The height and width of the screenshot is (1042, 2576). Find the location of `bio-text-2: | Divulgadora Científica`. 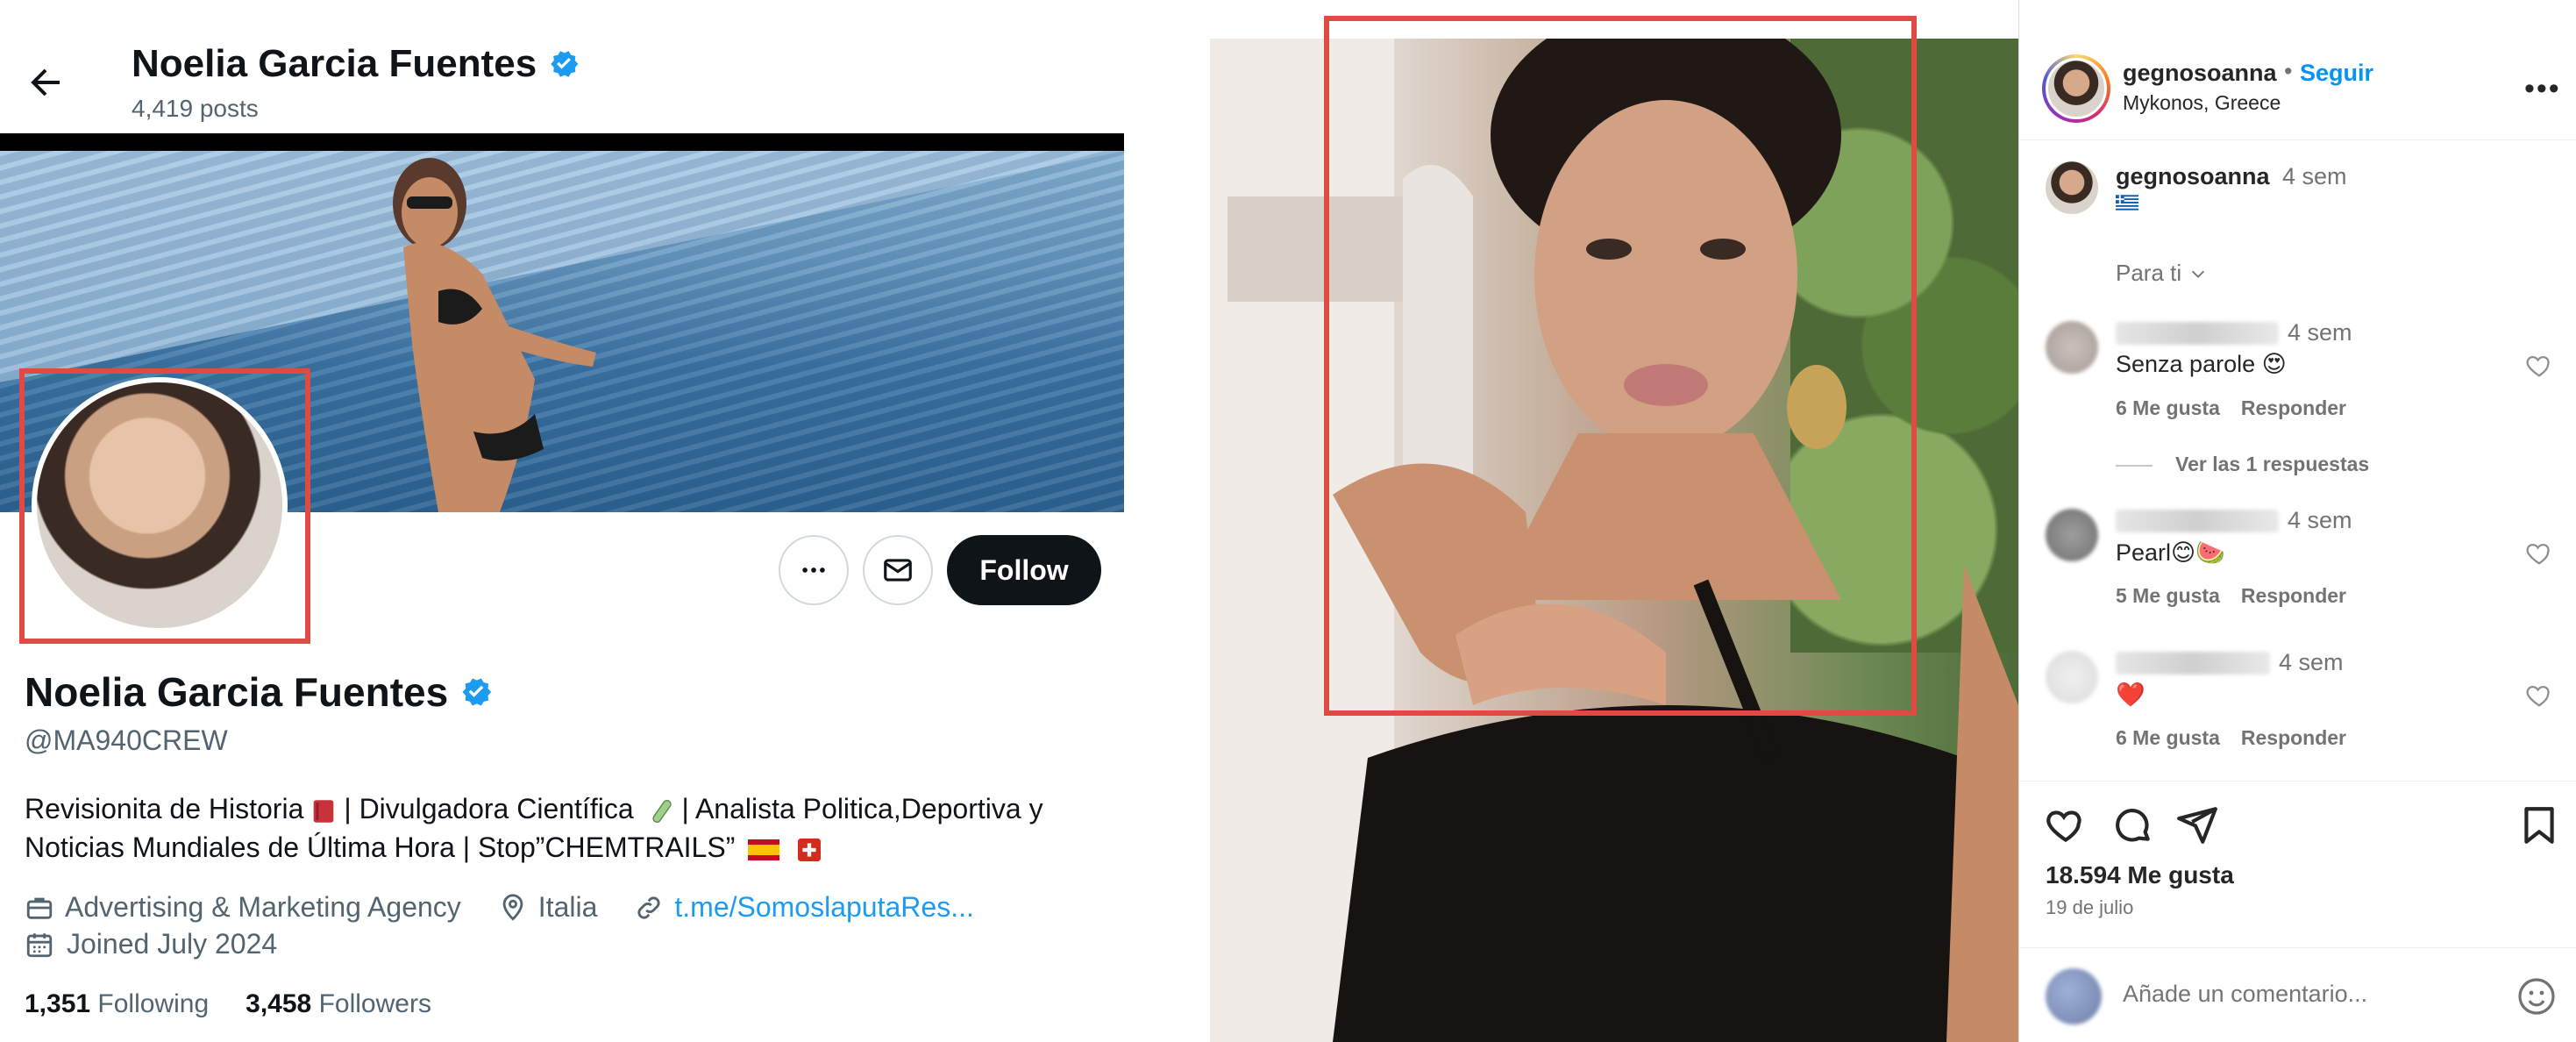

bio-text-2: | Divulgadora Científica is located at coordinates (493, 808).